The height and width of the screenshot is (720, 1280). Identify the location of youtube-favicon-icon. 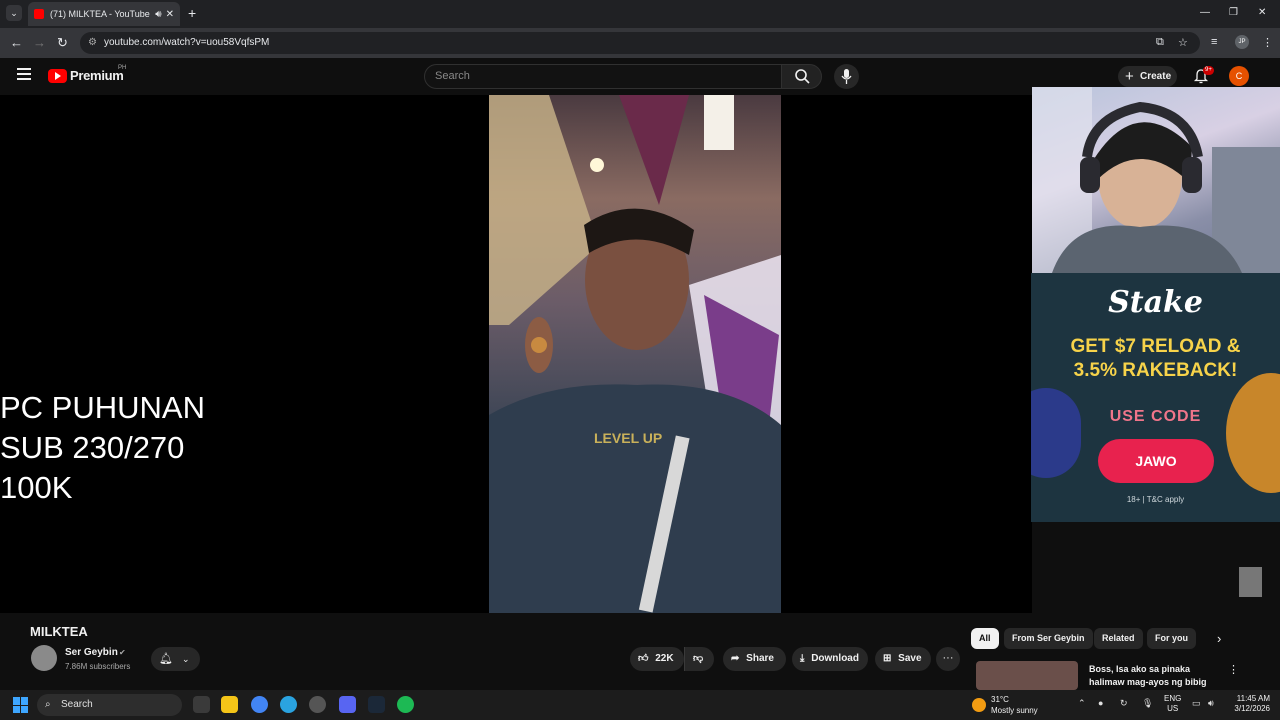
(39, 14).